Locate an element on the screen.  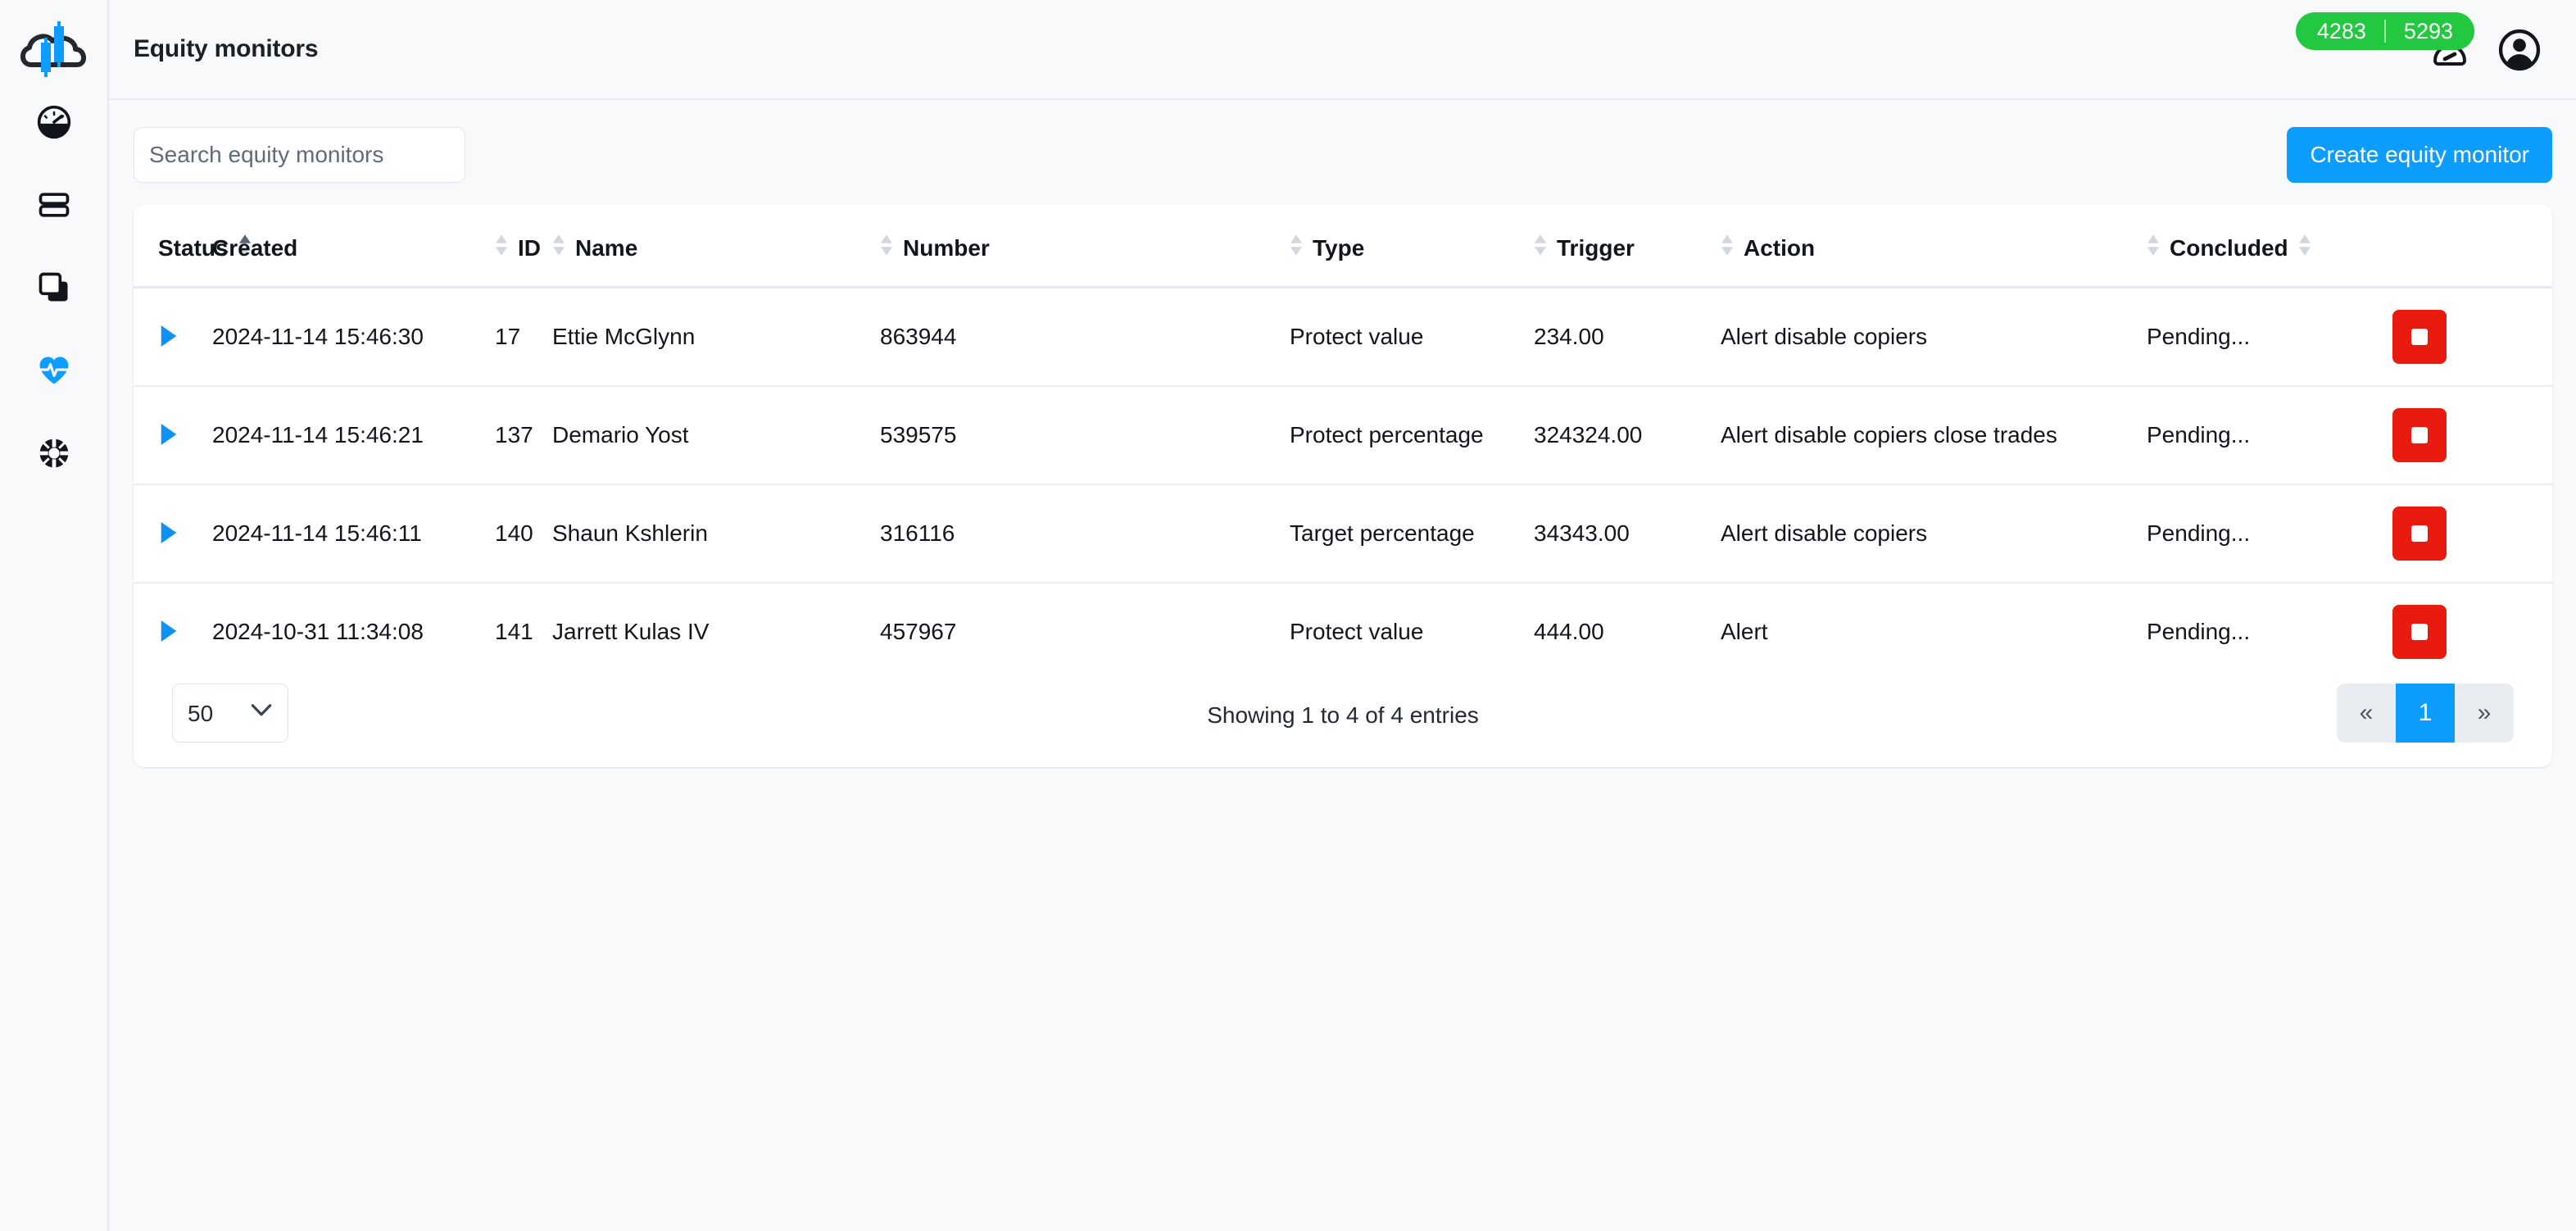
cell-created: 2024-11-14 15:46:30 is located at coordinates (353, 337).